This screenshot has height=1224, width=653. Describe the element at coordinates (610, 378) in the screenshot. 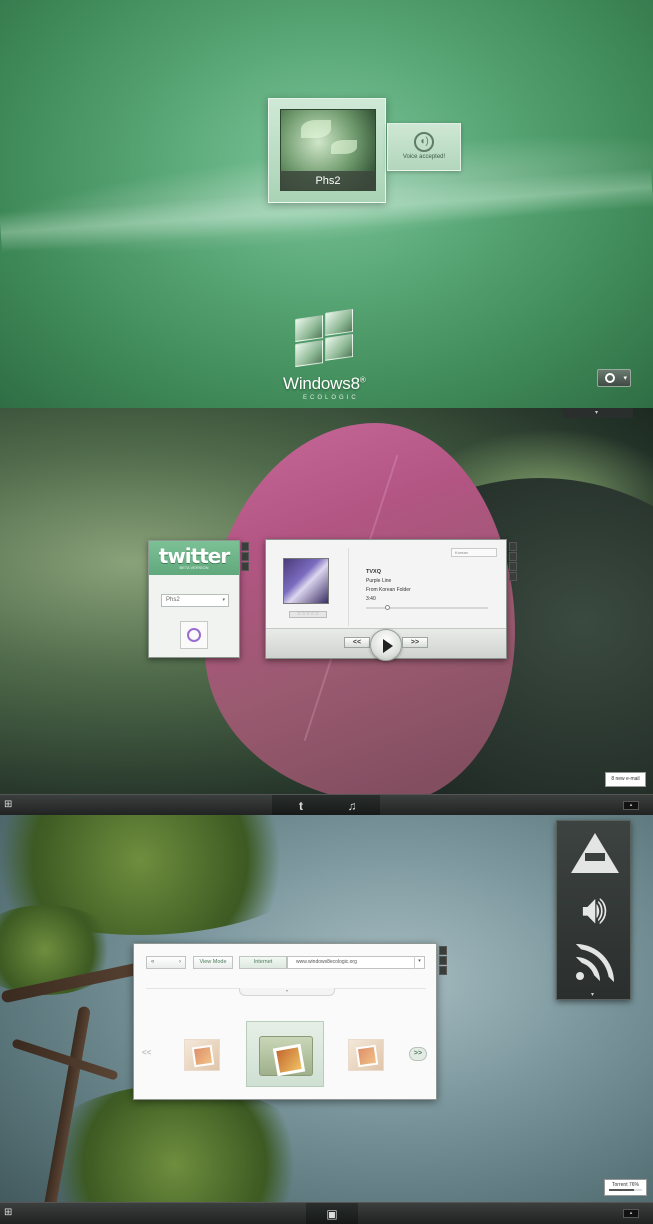

I see `power-icon` at that location.